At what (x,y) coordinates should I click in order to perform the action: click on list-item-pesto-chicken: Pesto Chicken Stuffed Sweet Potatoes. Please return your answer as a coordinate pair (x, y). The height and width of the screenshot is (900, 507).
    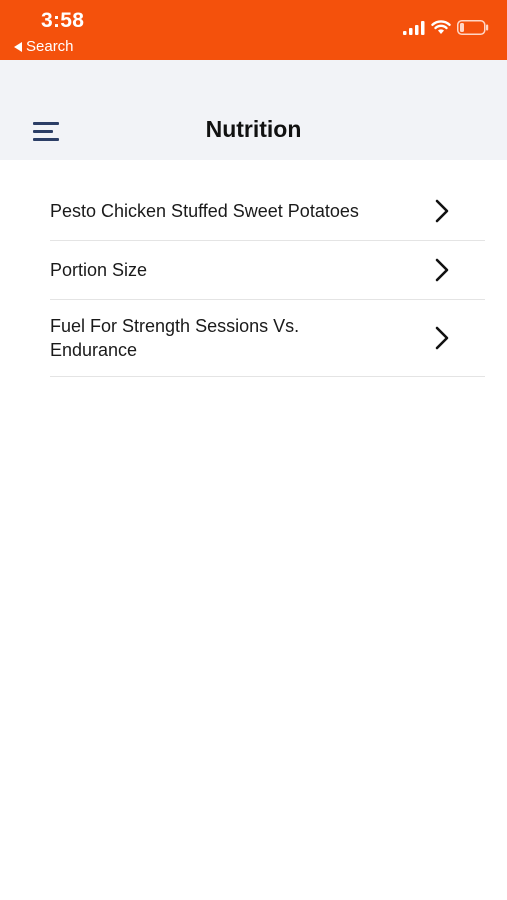
    Looking at the image, I should click on (267, 211).